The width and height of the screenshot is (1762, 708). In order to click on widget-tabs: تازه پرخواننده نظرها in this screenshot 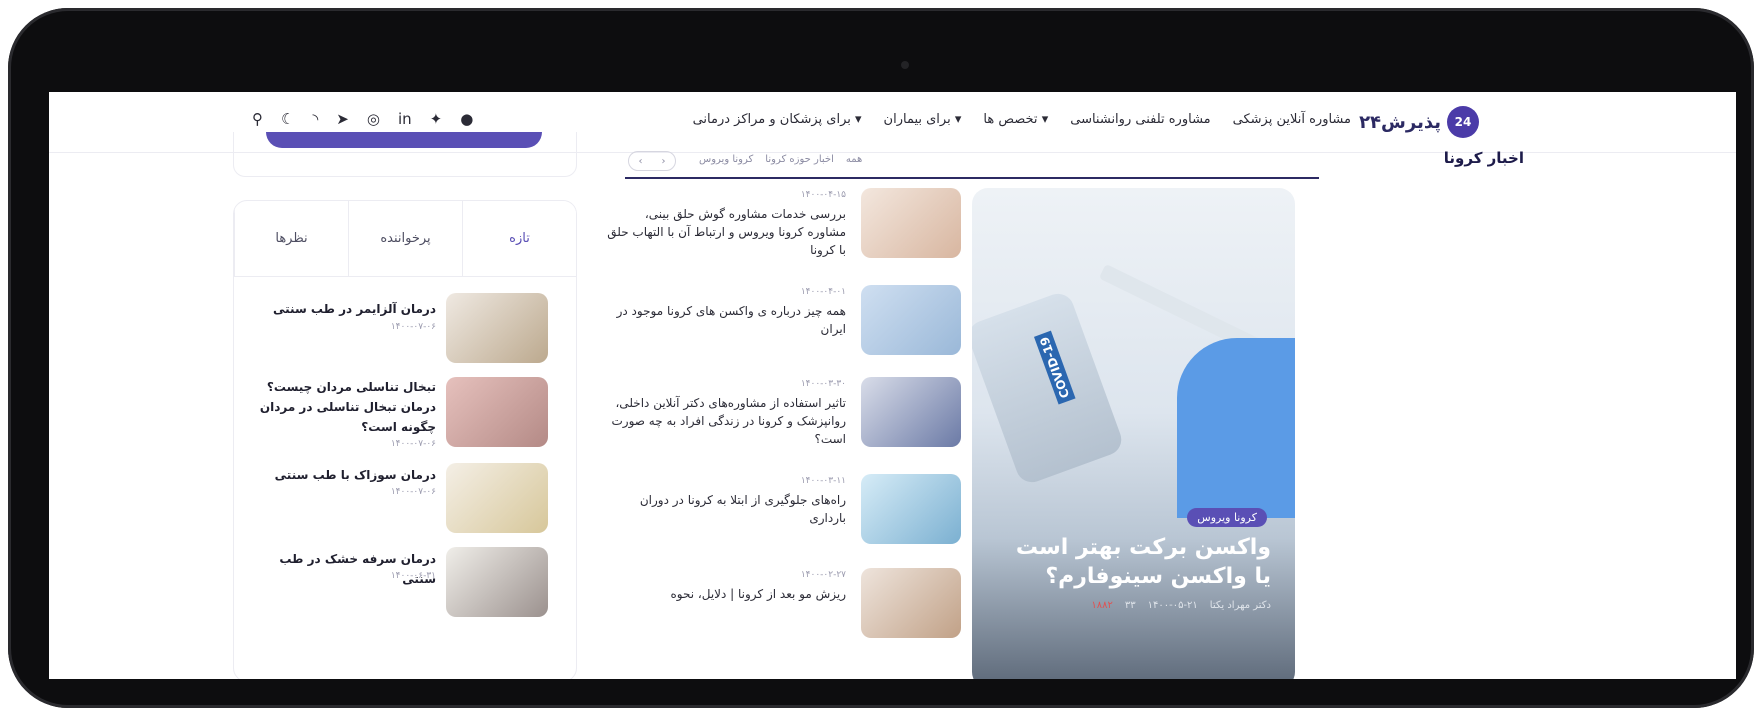, I will do `click(405, 239)`.